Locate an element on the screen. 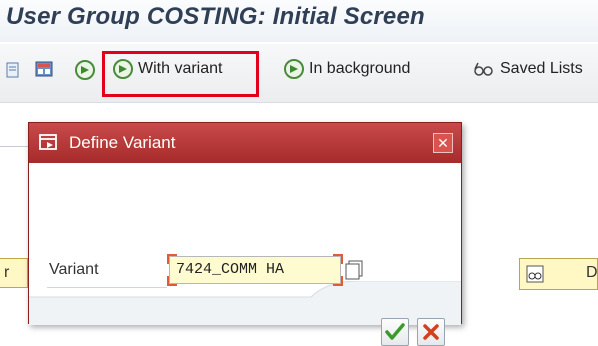 The height and width of the screenshot is (346, 598). title-bar: User Group COSTING: Initial Screen is located at coordinates (299, 21).